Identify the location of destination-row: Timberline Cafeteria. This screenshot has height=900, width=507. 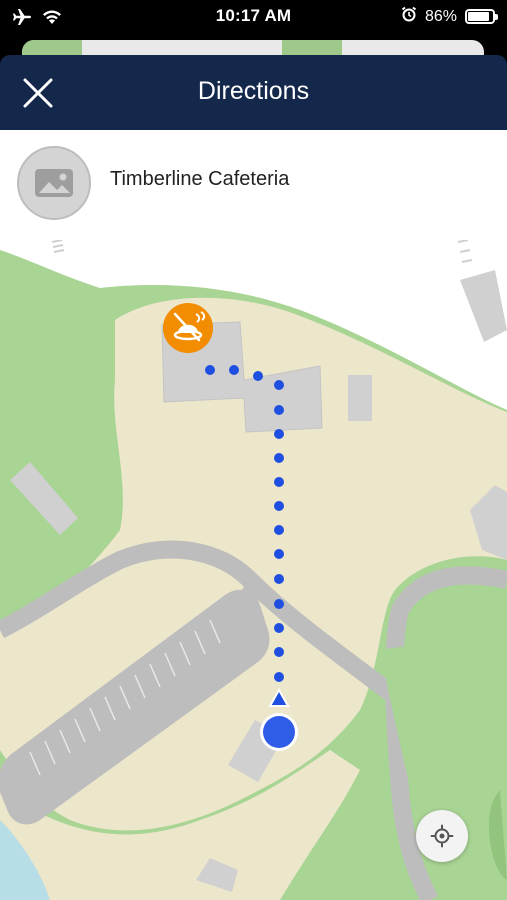
(253, 185).